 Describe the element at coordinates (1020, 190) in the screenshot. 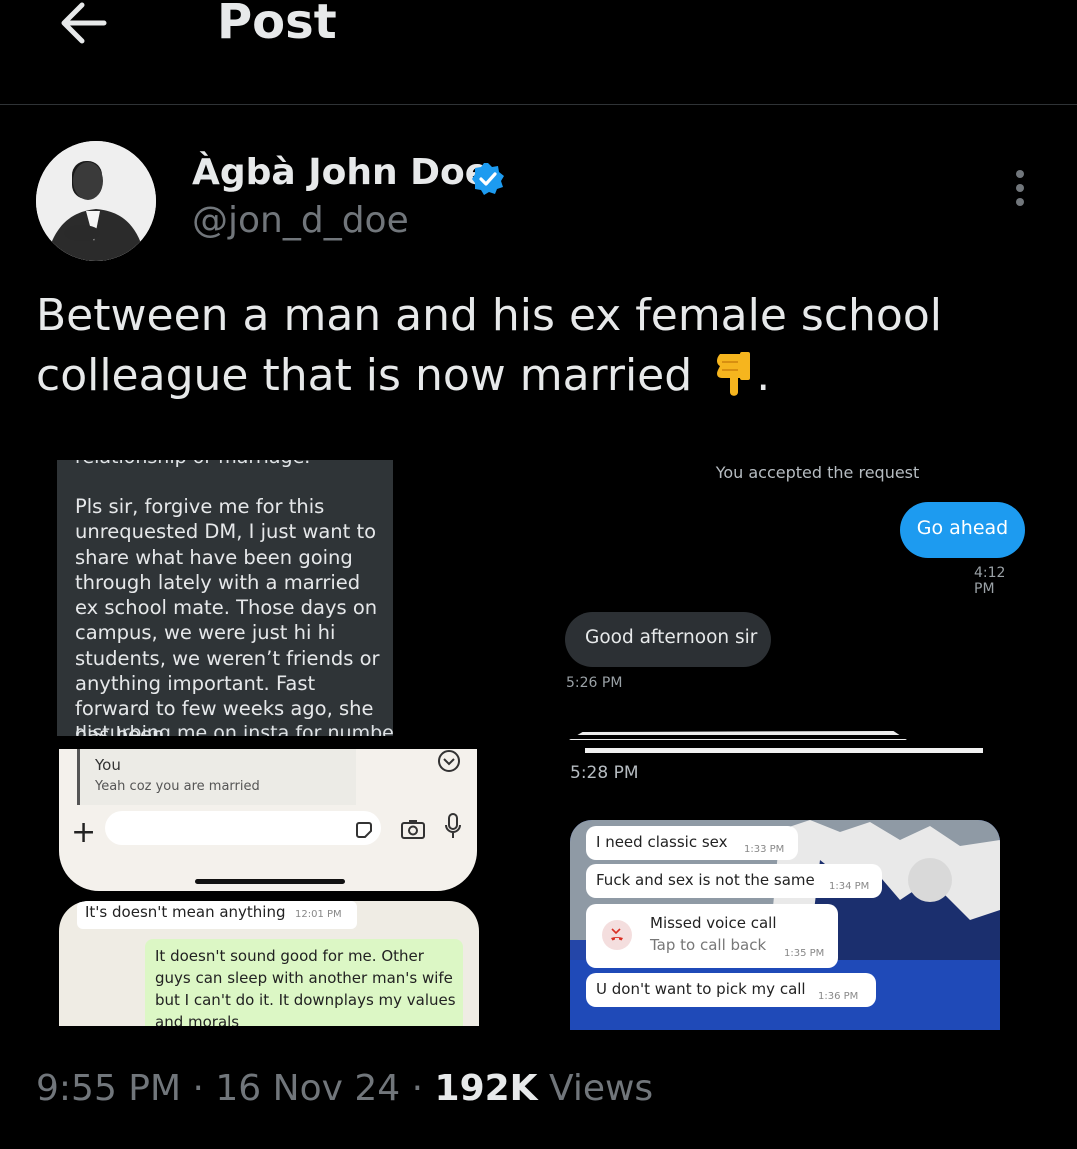

I see `more-options-icon` at that location.